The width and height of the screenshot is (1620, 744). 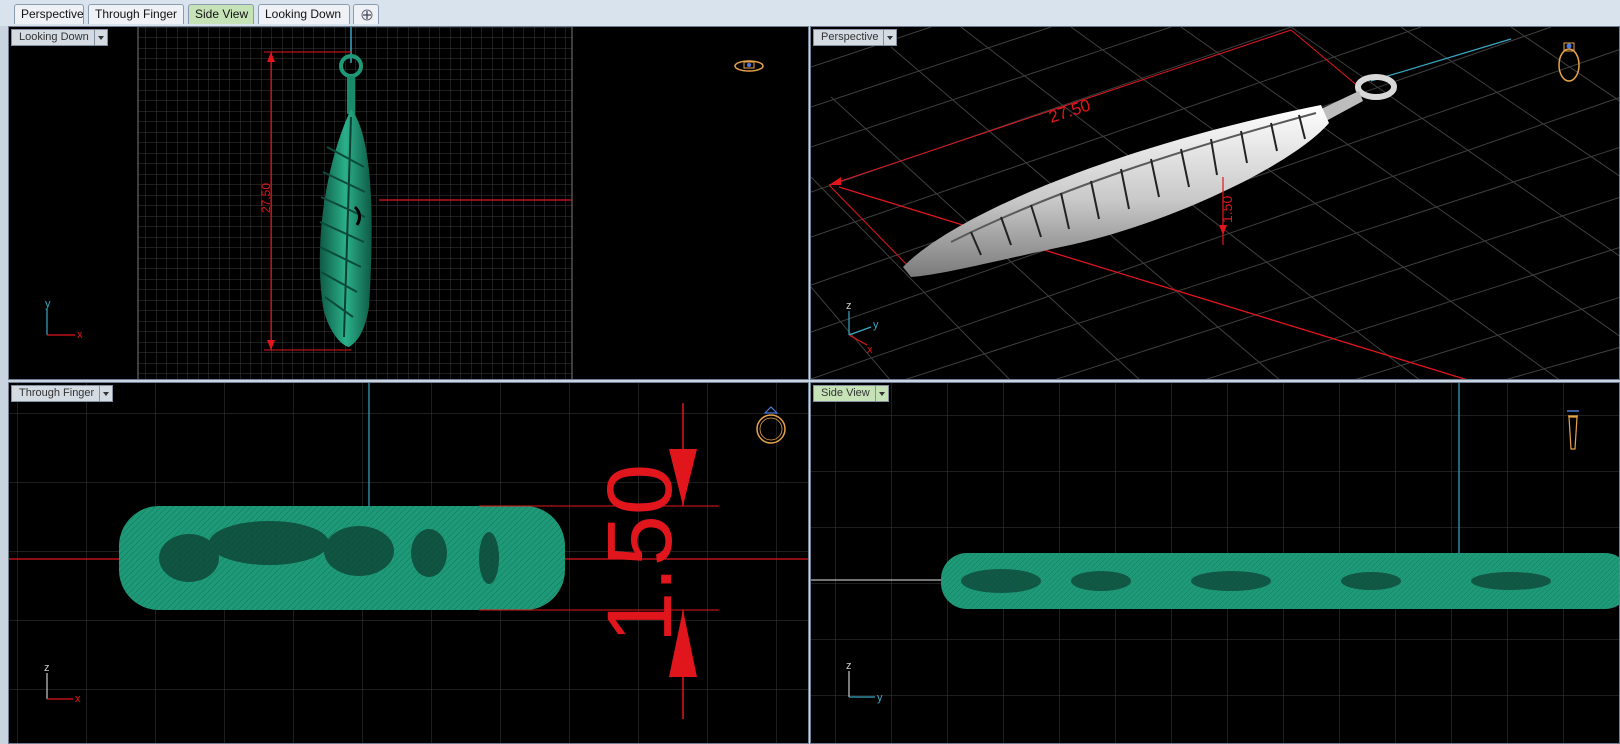 I want to click on tab-through-finger: Through Finger, so click(x=136, y=14).